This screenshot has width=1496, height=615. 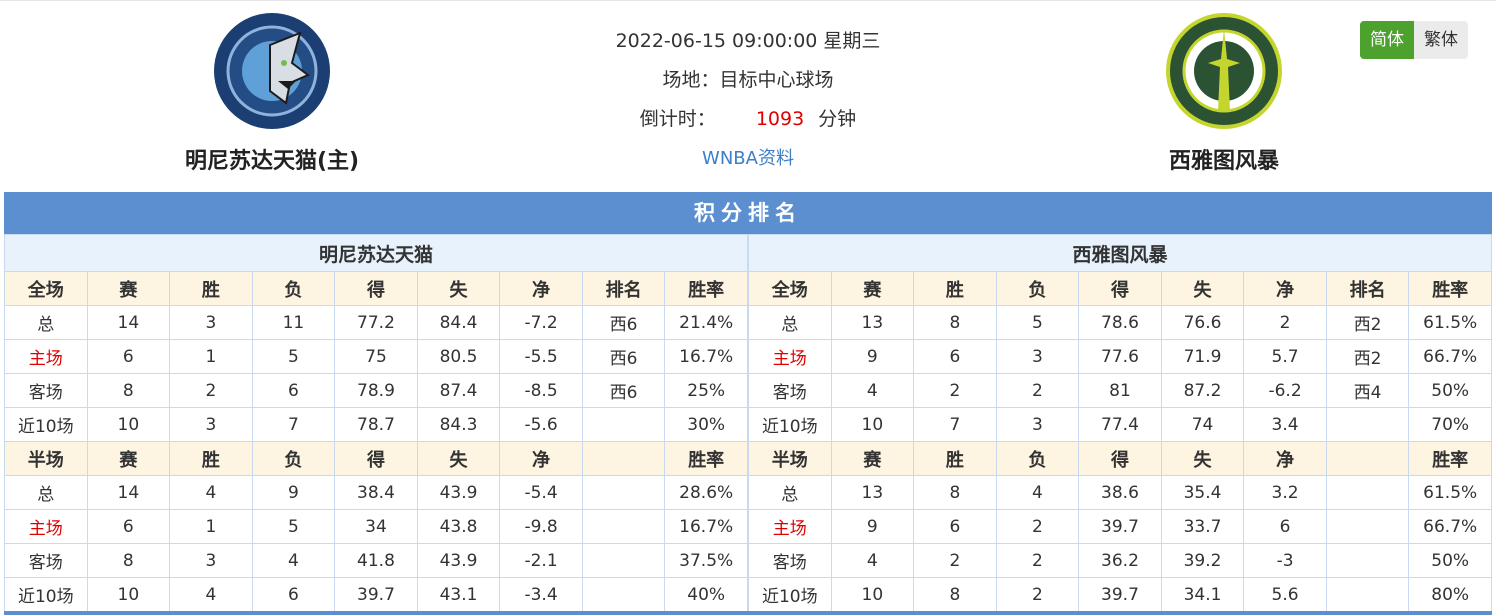 I want to click on table-cell: 75, so click(x=376, y=356).